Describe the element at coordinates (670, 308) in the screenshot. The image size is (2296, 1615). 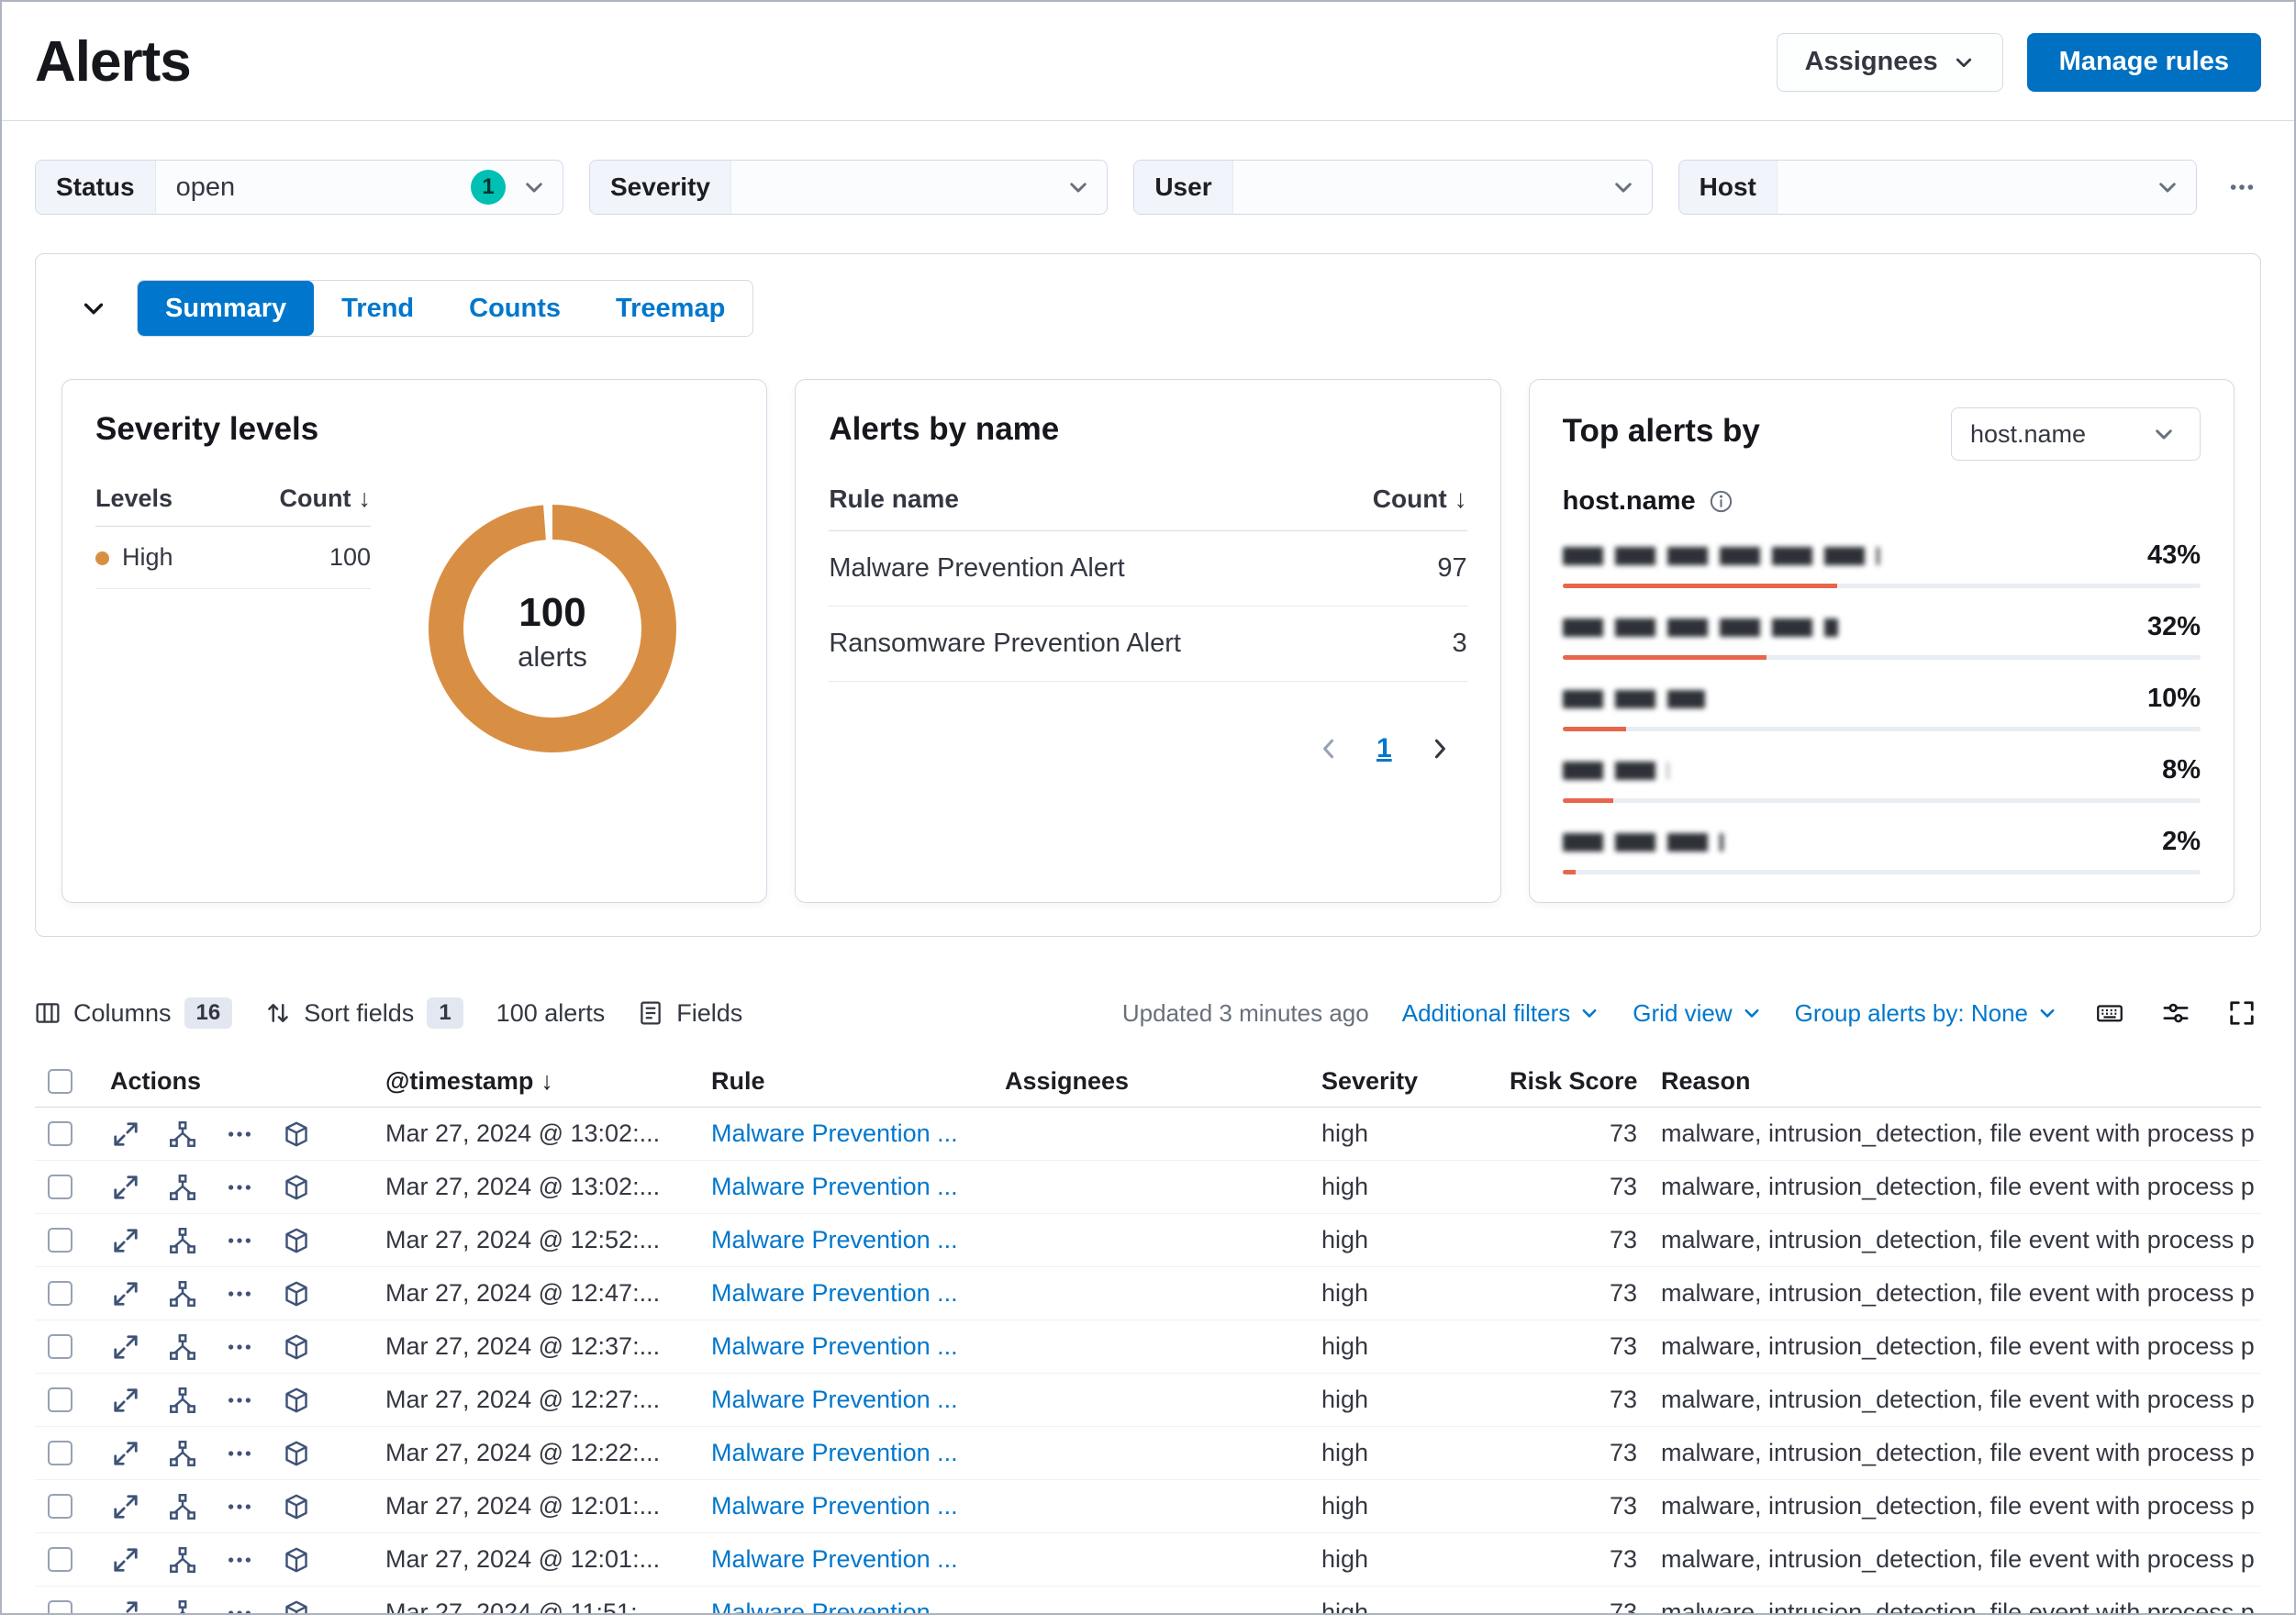
I see `tab-treemap: Treemap` at that location.